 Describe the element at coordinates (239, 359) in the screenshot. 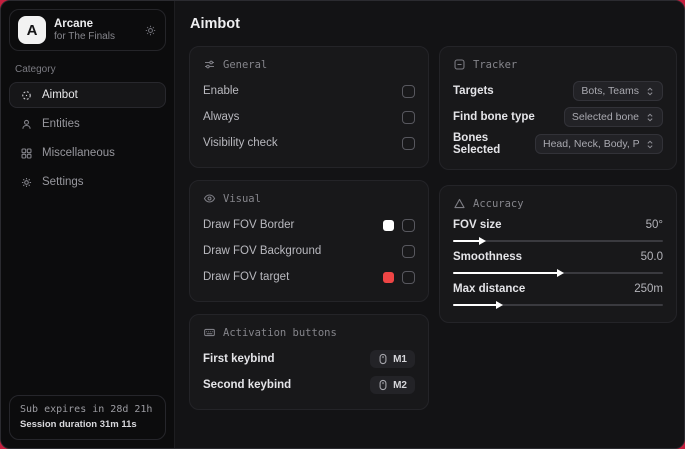

I see `setting-label: First keybind` at that location.